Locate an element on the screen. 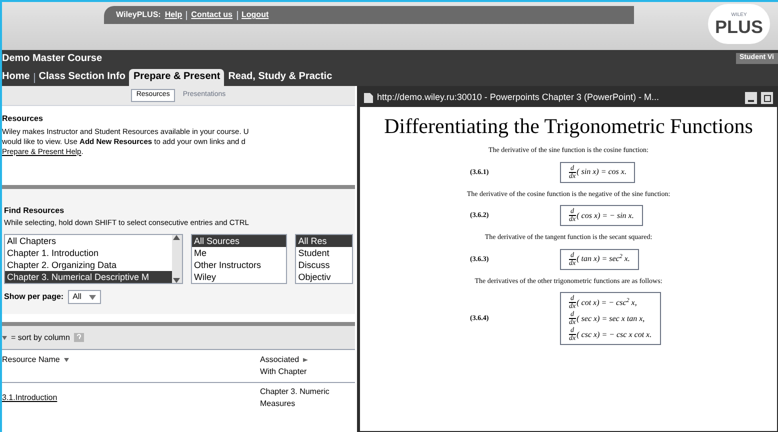 The width and height of the screenshot is (778, 432). caret-icon is located at coordinates (92, 297).